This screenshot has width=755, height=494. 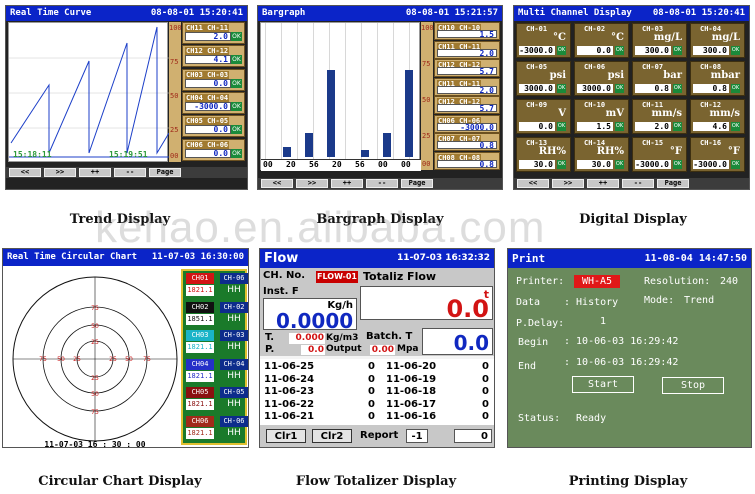 What do you see at coordinates (591, 418) in the screenshot?
I see `status-value: Ready` at bounding box center [591, 418].